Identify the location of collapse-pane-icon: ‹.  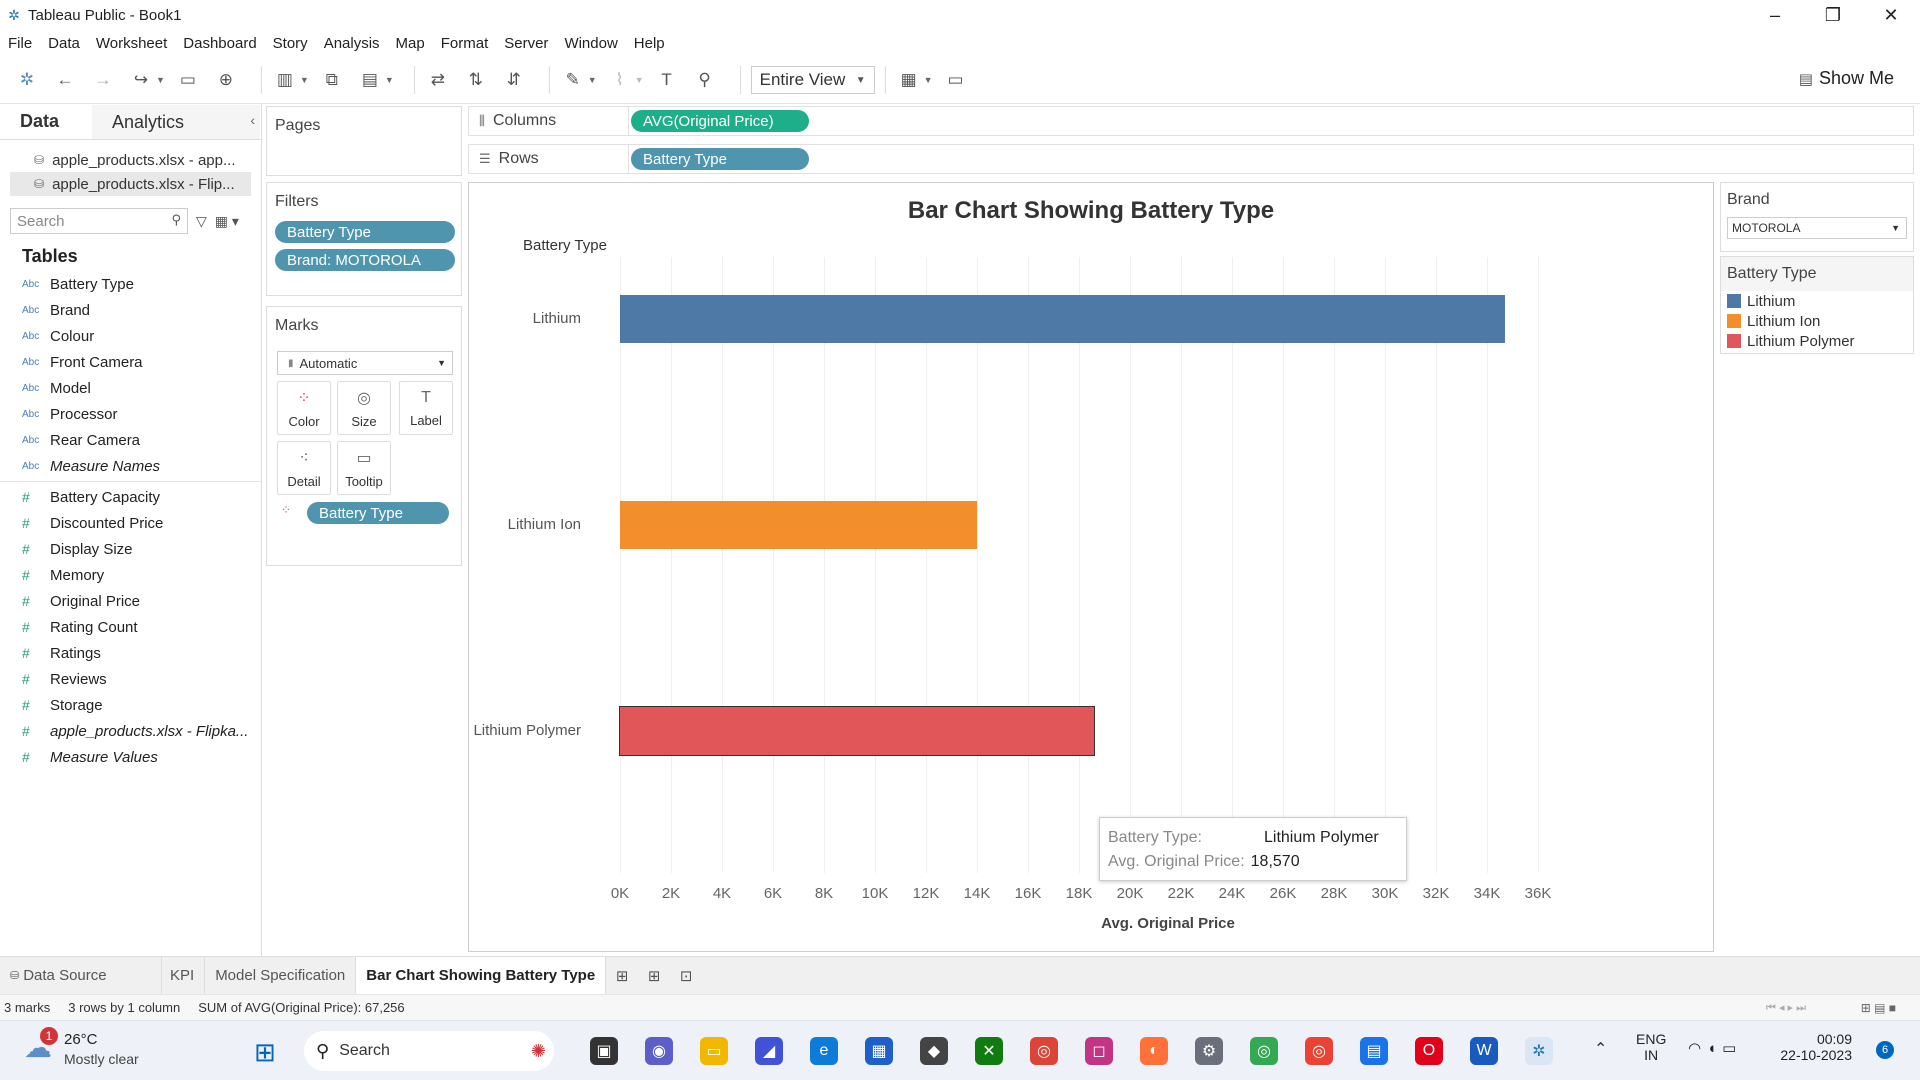
(252, 120).